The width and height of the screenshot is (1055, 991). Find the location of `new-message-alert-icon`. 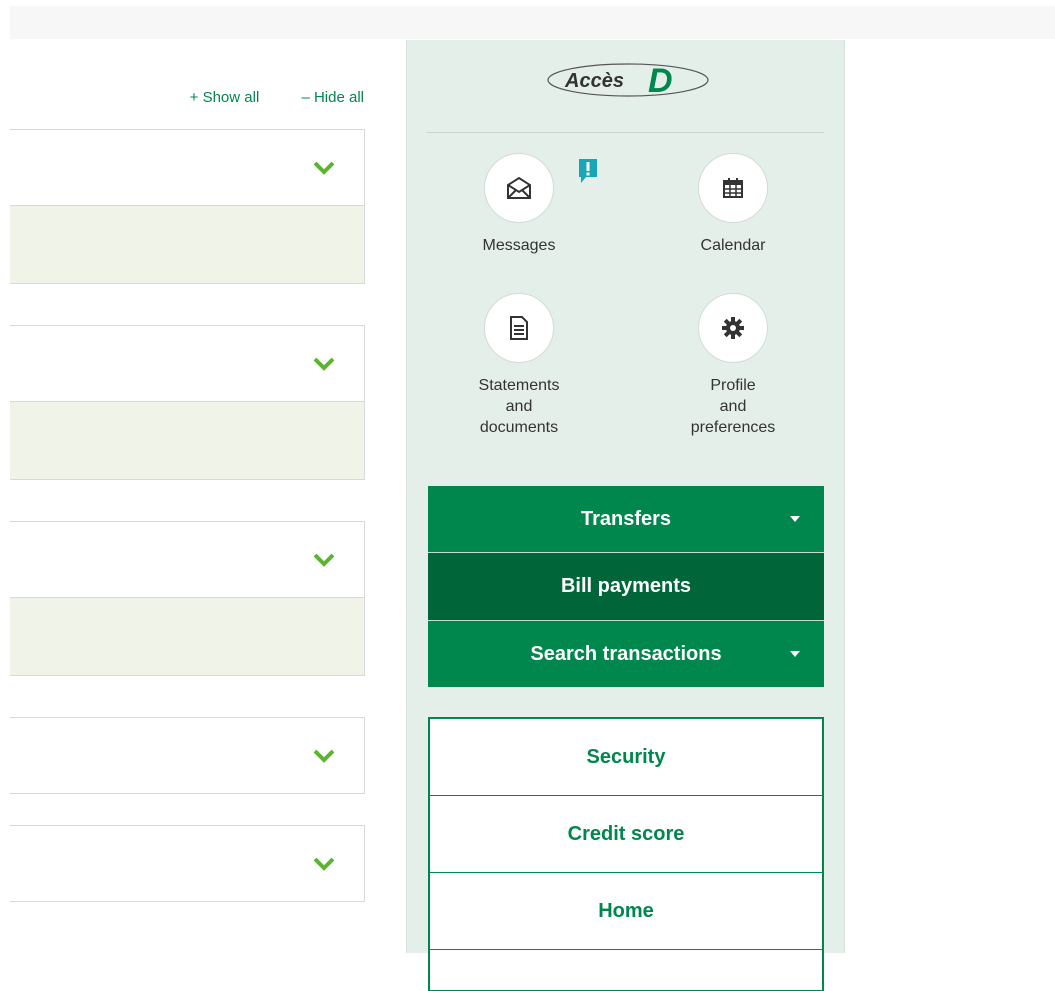

new-message-alert-icon is located at coordinates (588, 171).